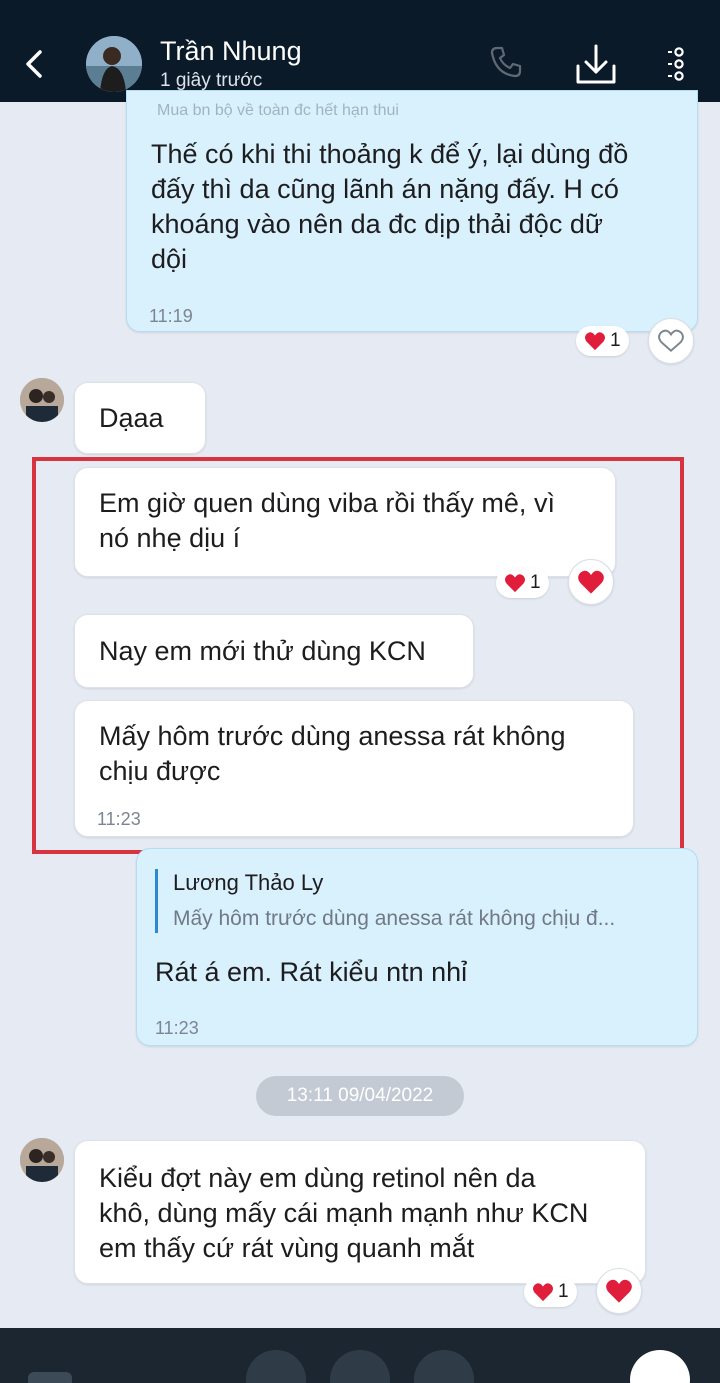 This screenshot has width=720, height=1383. What do you see at coordinates (278, 110) in the screenshot?
I see `quoted-text-remnant: Mua bn bộ về toàn đc hết hạn thui` at bounding box center [278, 110].